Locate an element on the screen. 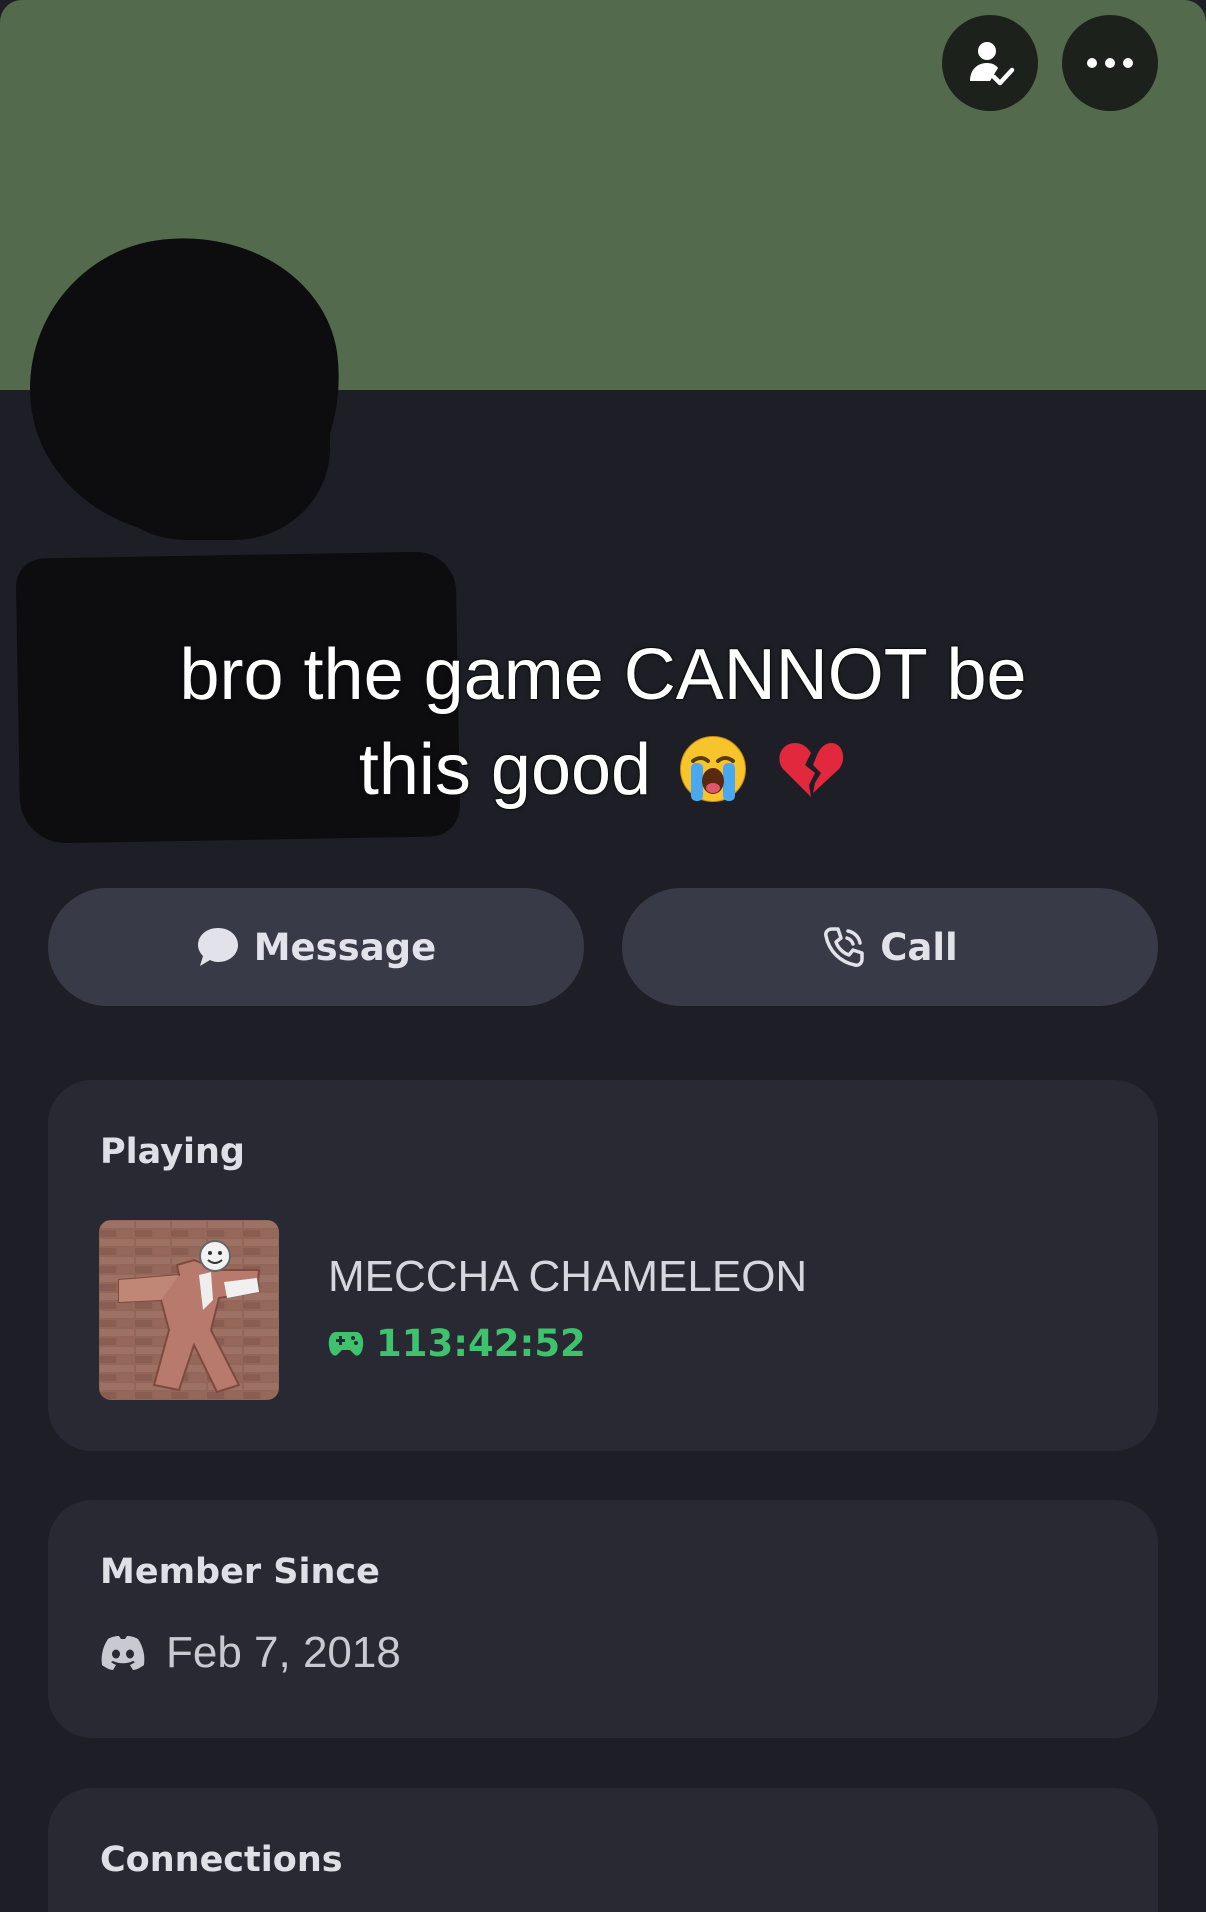 This screenshot has width=1206, height=1912. member-since-title: Member Since is located at coordinates (240, 1572).